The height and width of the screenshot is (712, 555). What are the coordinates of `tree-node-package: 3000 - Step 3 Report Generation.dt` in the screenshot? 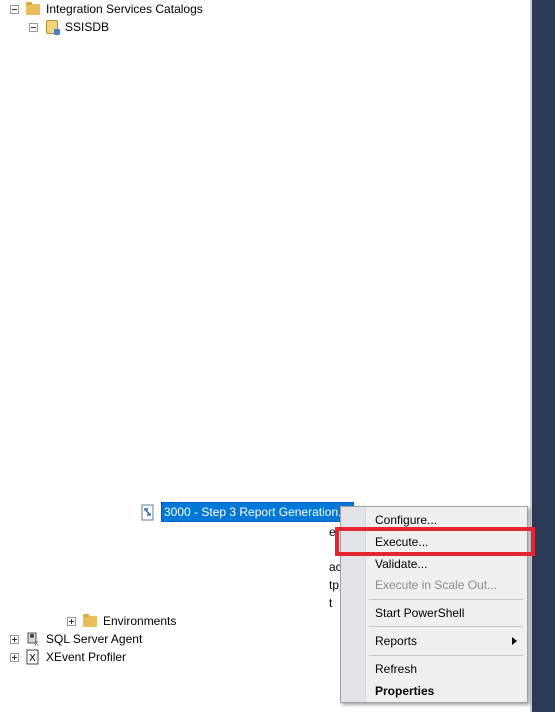 It's located at (247, 512).